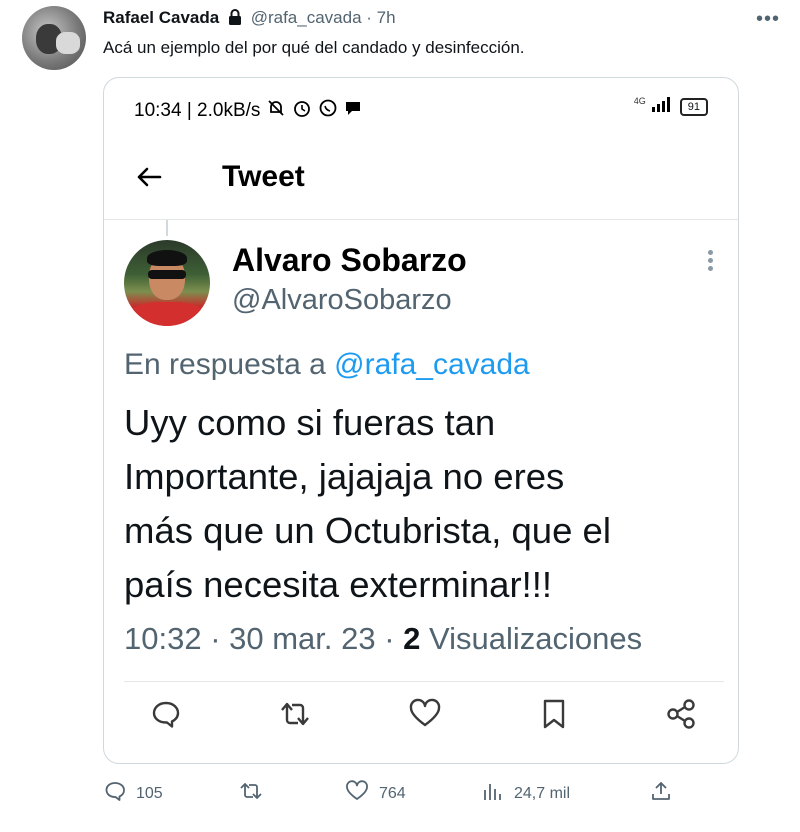 This screenshot has width=800, height=832. I want to click on reply-count: 105, so click(149, 793).